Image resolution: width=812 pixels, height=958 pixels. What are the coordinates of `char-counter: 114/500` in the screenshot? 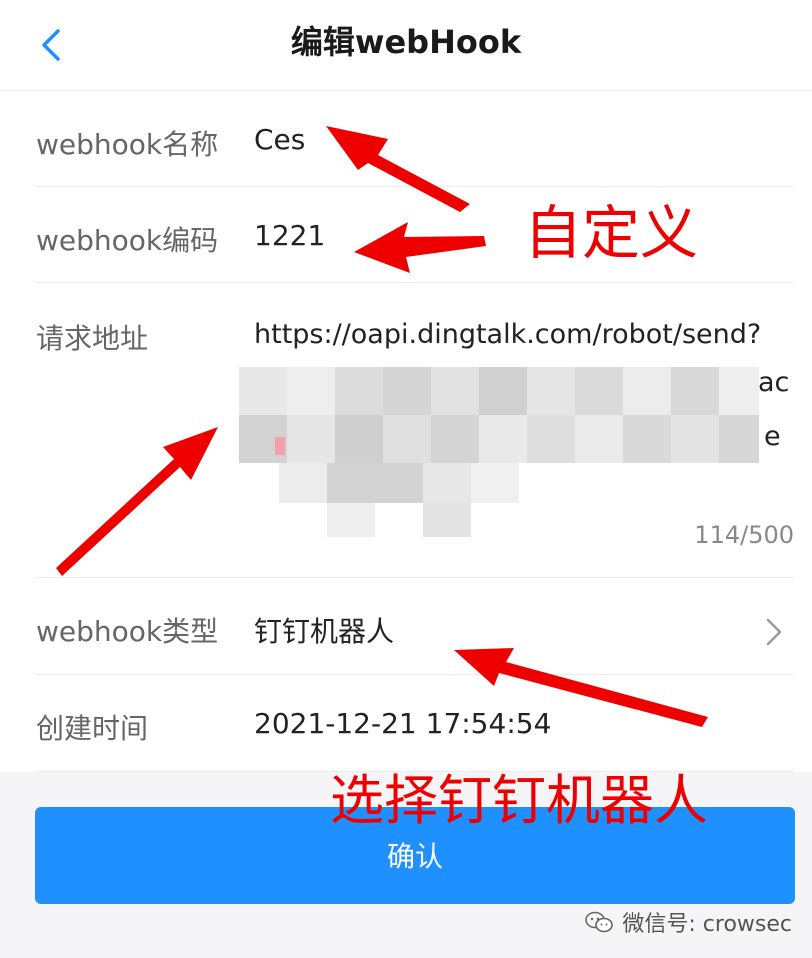 It's located at (744, 535).